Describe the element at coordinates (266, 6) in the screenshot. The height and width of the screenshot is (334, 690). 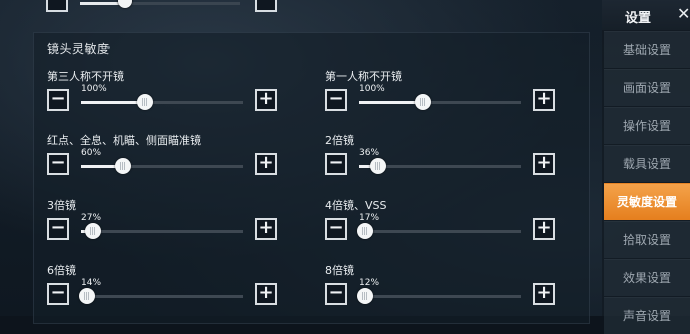
I see `plus-button` at that location.